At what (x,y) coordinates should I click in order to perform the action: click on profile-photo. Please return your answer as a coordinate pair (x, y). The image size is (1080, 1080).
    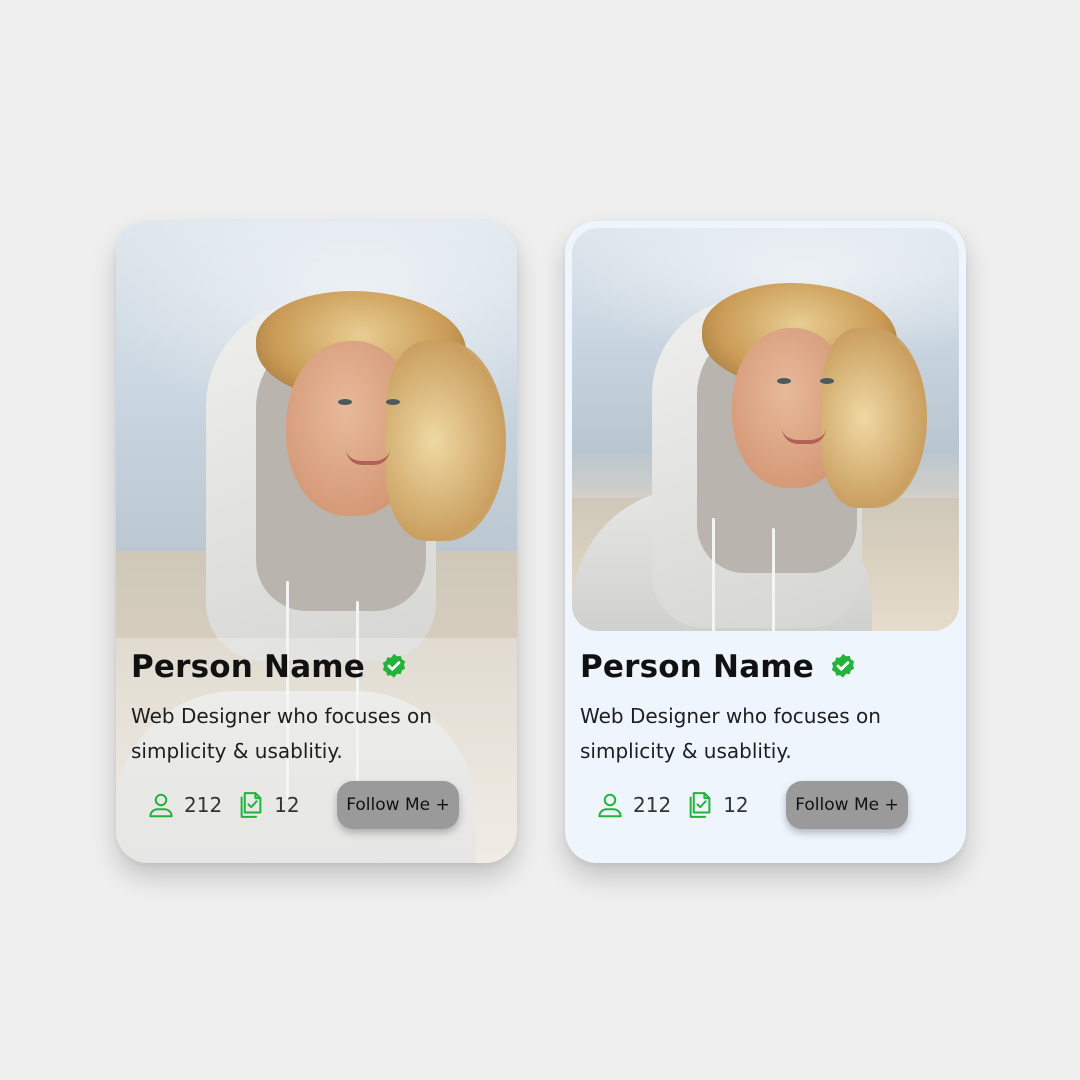
    Looking at the image, I should click on (765, 429).